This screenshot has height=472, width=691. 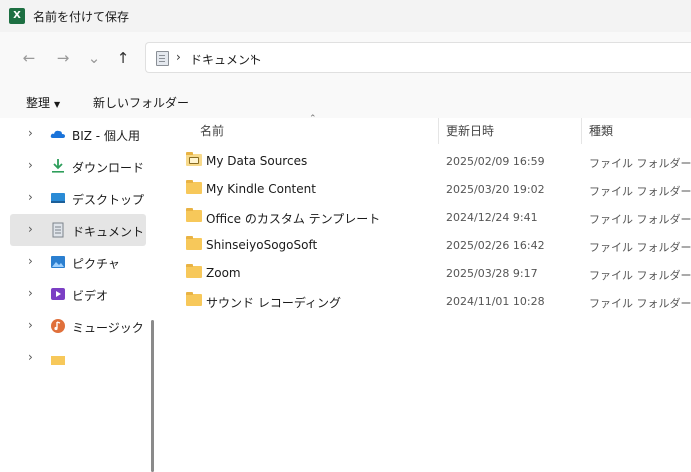 I want to click on sidebar-item-music: › ミュージック, so click(x=78, y=326).